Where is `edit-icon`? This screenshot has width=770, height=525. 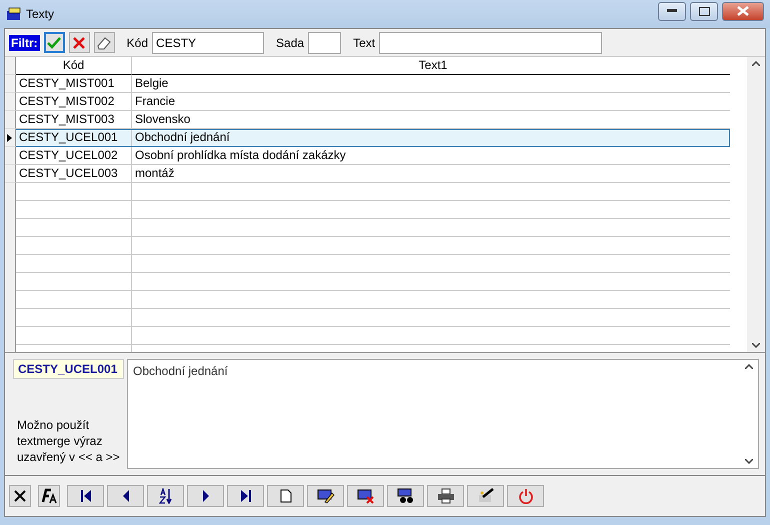
edit-icon is located at coordinates (325, 496).